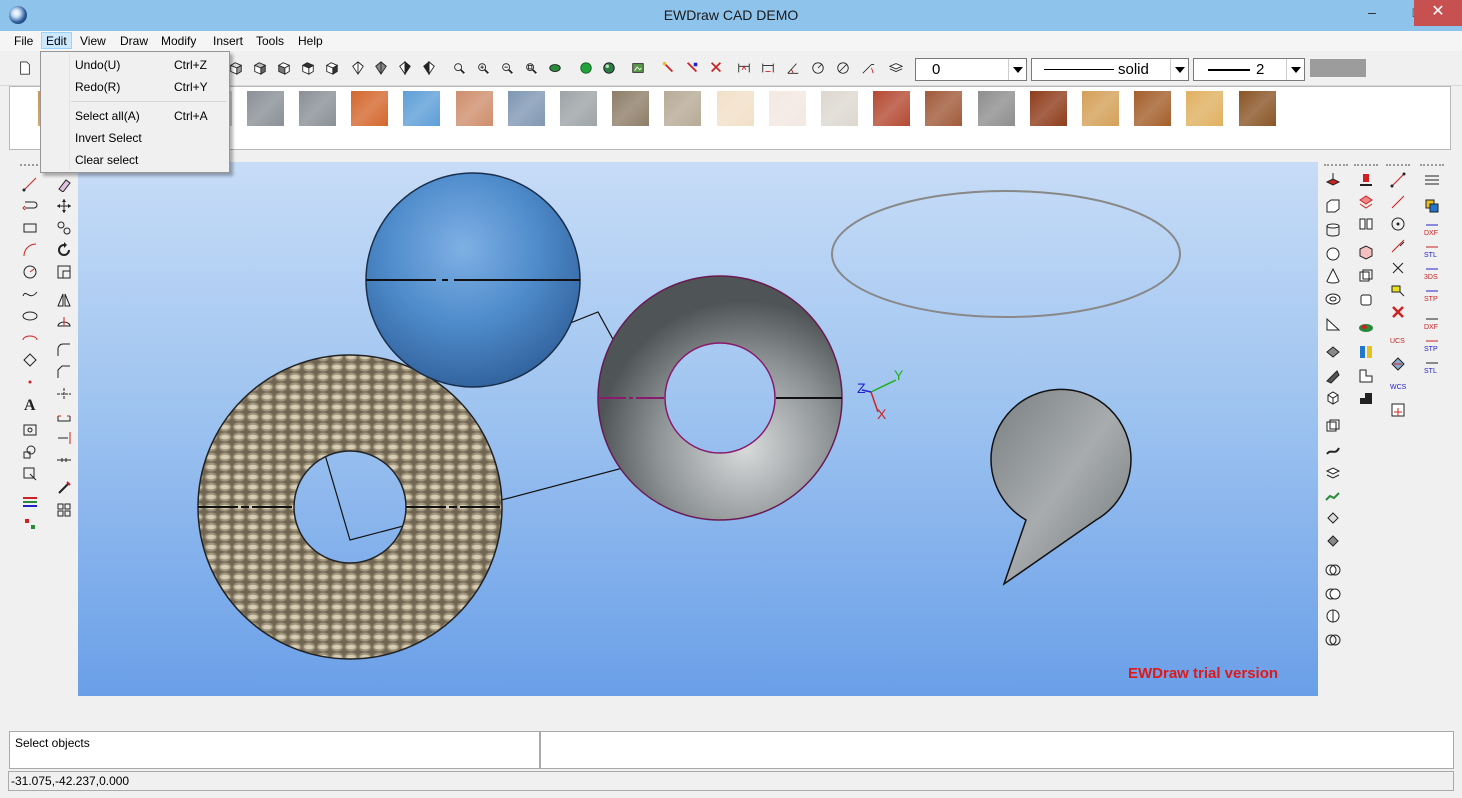 The image size is (1462, 798). I want to click on menu-item-undo: Undo(U) Ctrl+Z, so click(135, 64).